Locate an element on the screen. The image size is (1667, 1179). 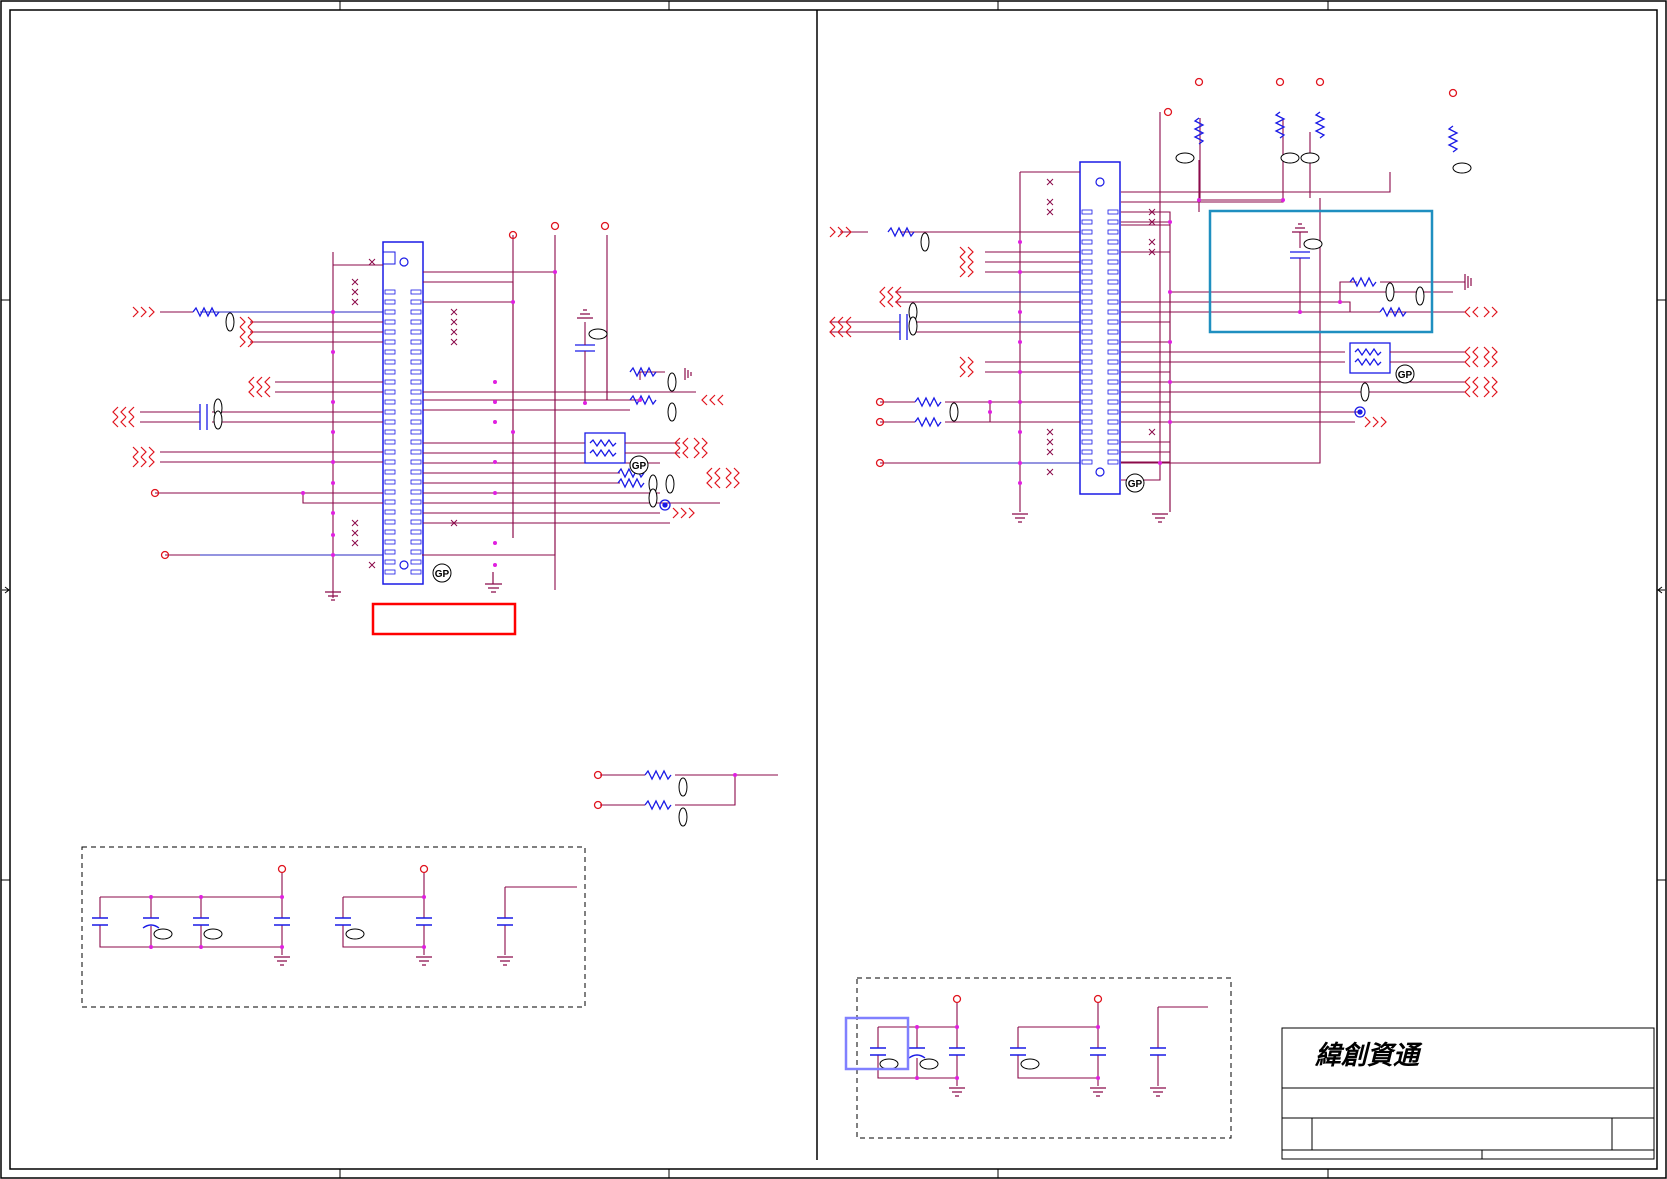
company-name: 緯創資通 is located at coordinates (1368, 1056).